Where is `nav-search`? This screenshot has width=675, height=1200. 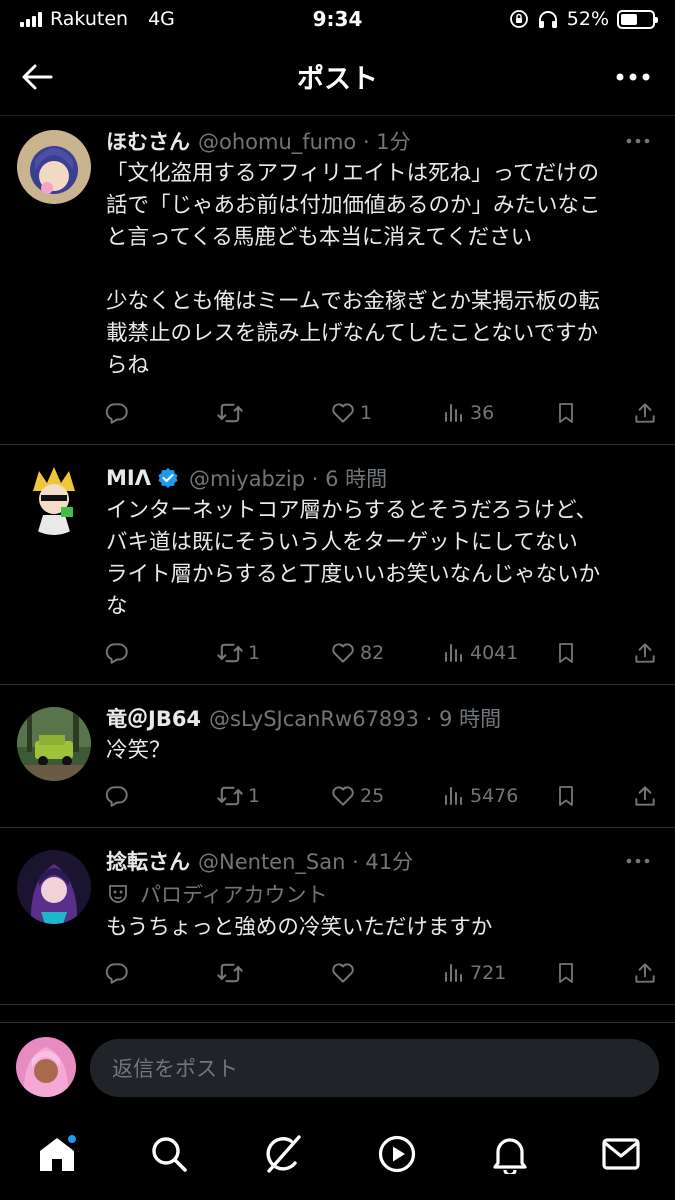
nav-search is located at coordinates (169, 1154).